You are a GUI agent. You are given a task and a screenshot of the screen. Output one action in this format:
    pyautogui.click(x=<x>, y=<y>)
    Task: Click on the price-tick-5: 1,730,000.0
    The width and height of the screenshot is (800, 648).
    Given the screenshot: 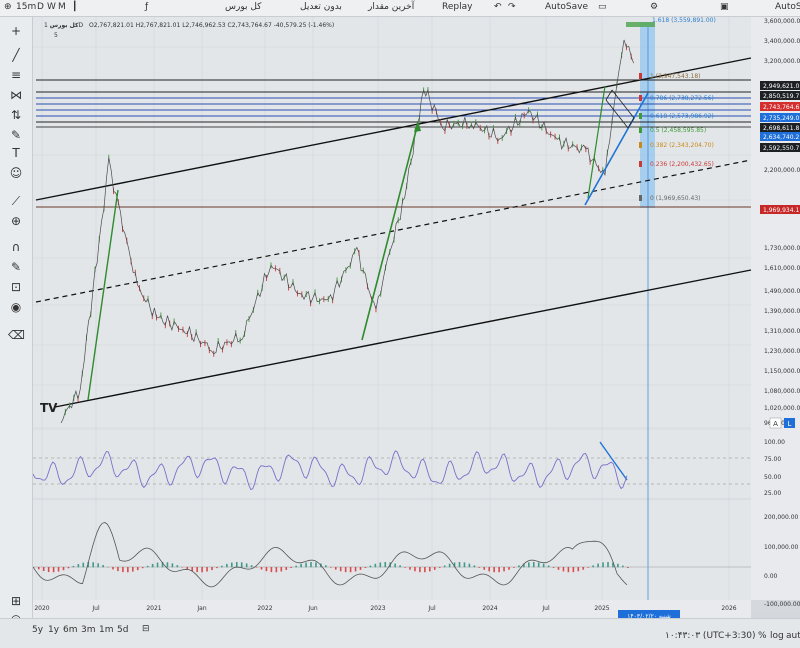 What is the action you would take?
    pyautogui.click(x=782, y=248)
    